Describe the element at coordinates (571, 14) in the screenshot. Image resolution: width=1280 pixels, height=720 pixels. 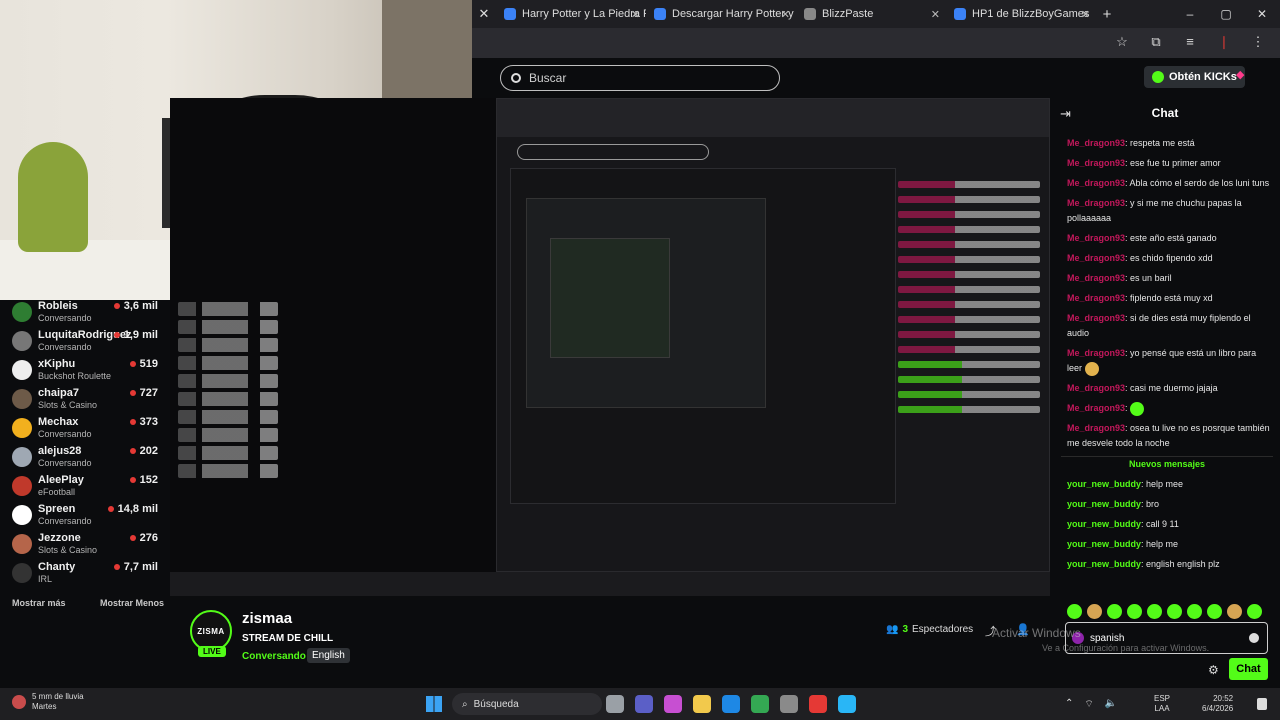
I see `browser-tab: Harry Potter y La Piedra Filosof...✕` at that location.